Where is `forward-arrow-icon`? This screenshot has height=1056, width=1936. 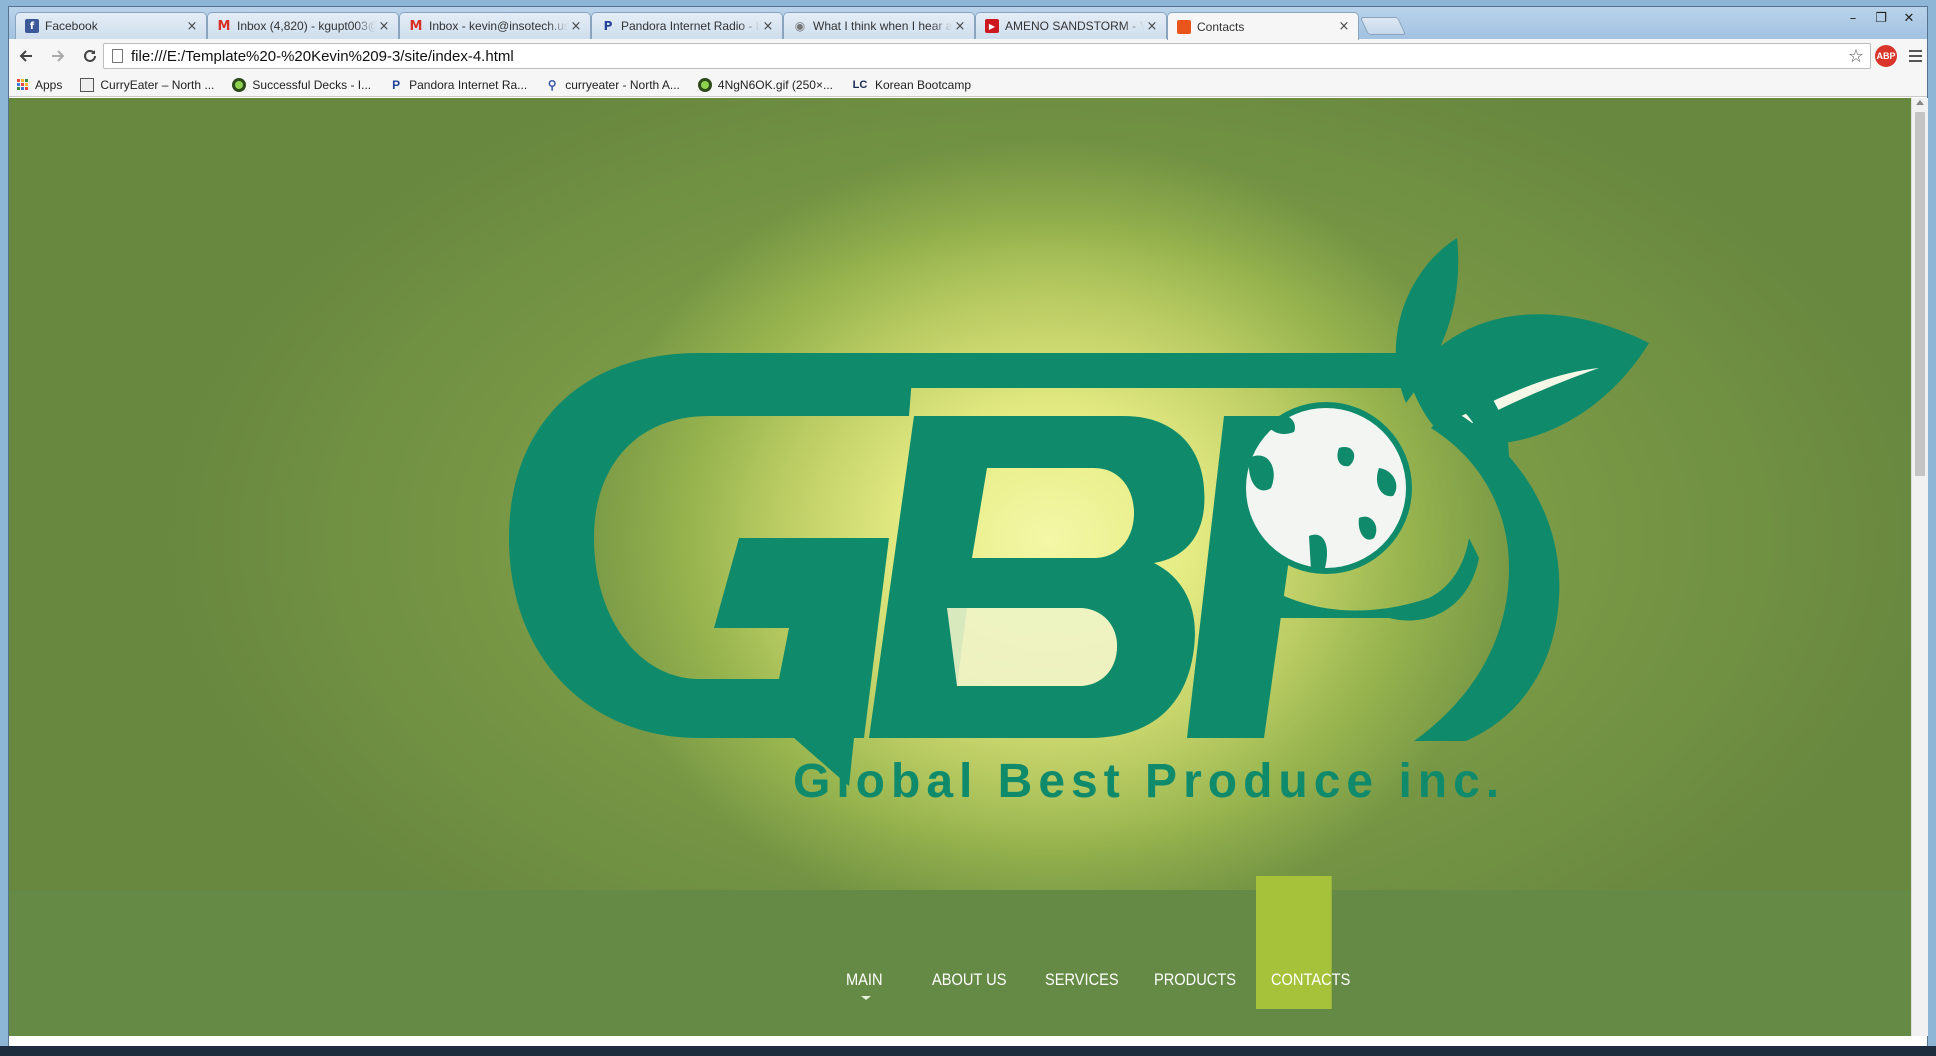
forward-arrow-icon is located at coordinates (58, 56).